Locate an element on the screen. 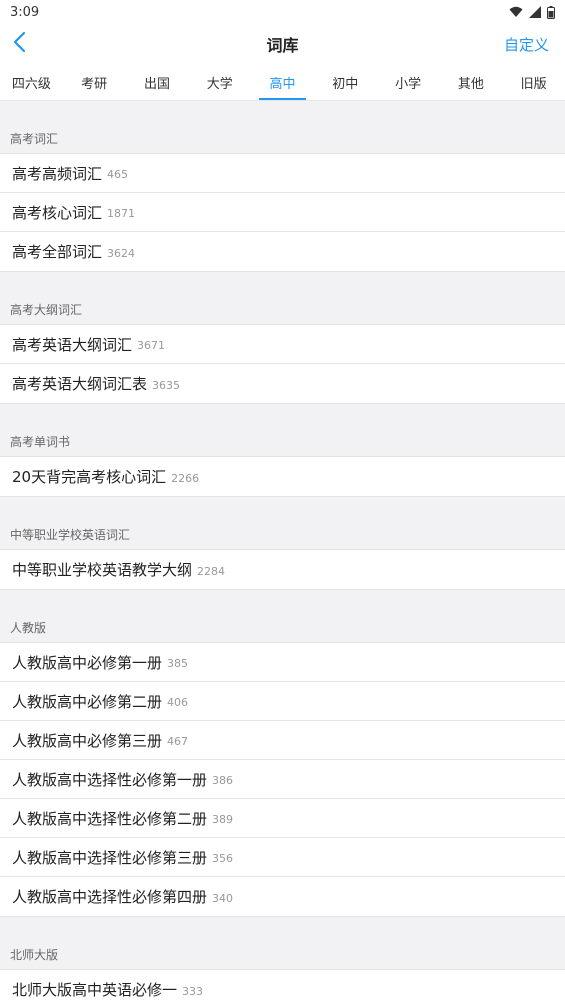 Image resolution: width=565 pixels, height=1004 pixels. wordbank-item: 高考英语大纲词汇表 3635 is located at coordinates (282, 383).